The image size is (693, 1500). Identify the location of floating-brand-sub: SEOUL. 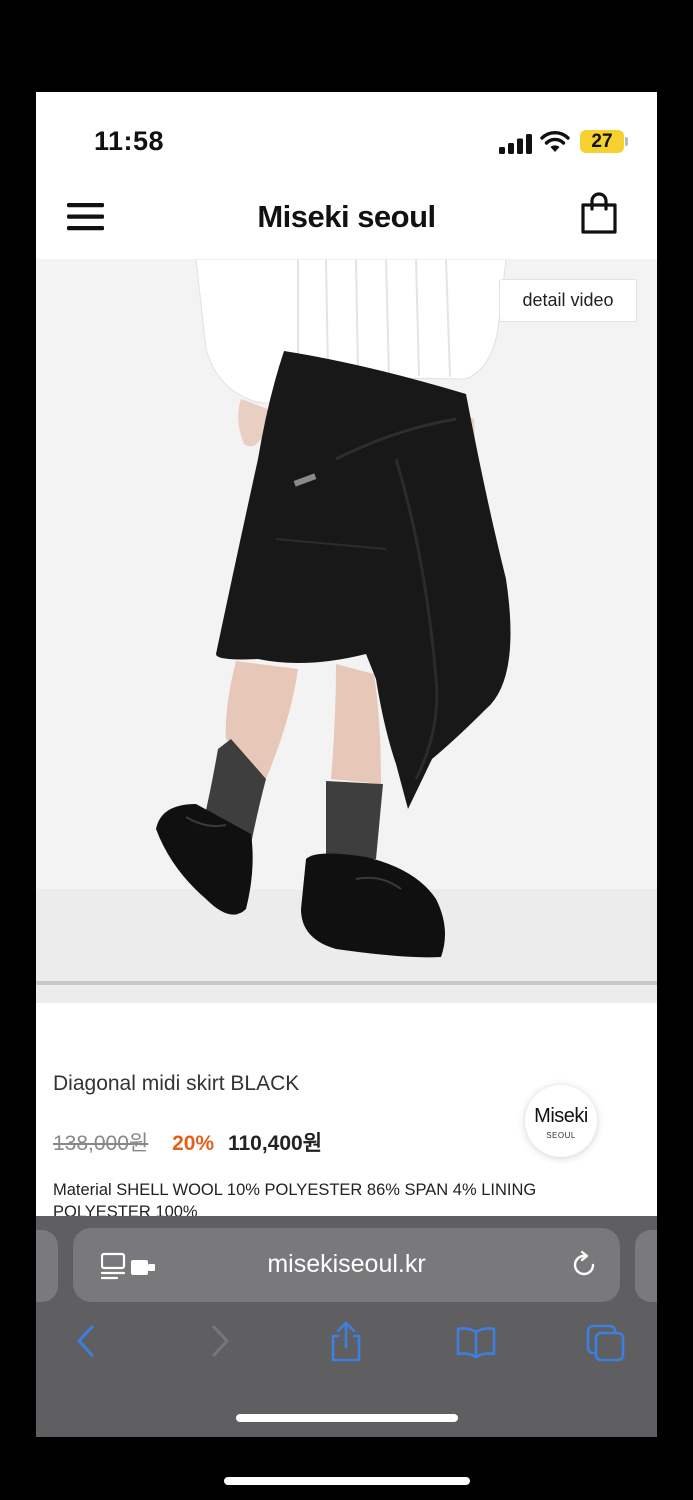
(561, 1135).